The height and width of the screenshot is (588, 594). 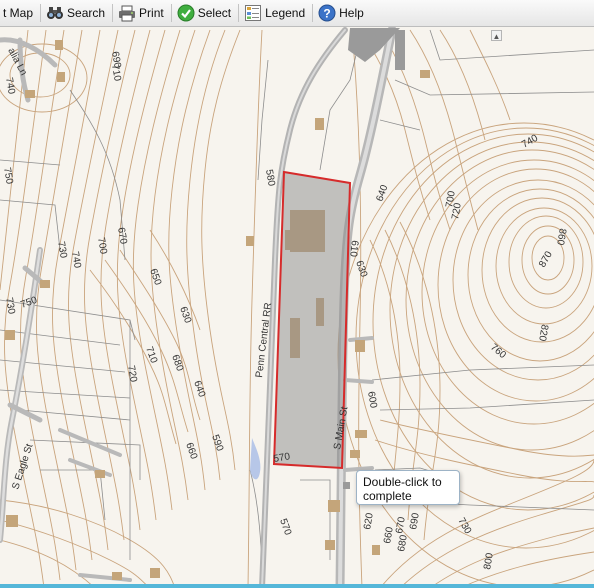 I want to click on help-button-label: Help, so click(x=351, y=13).